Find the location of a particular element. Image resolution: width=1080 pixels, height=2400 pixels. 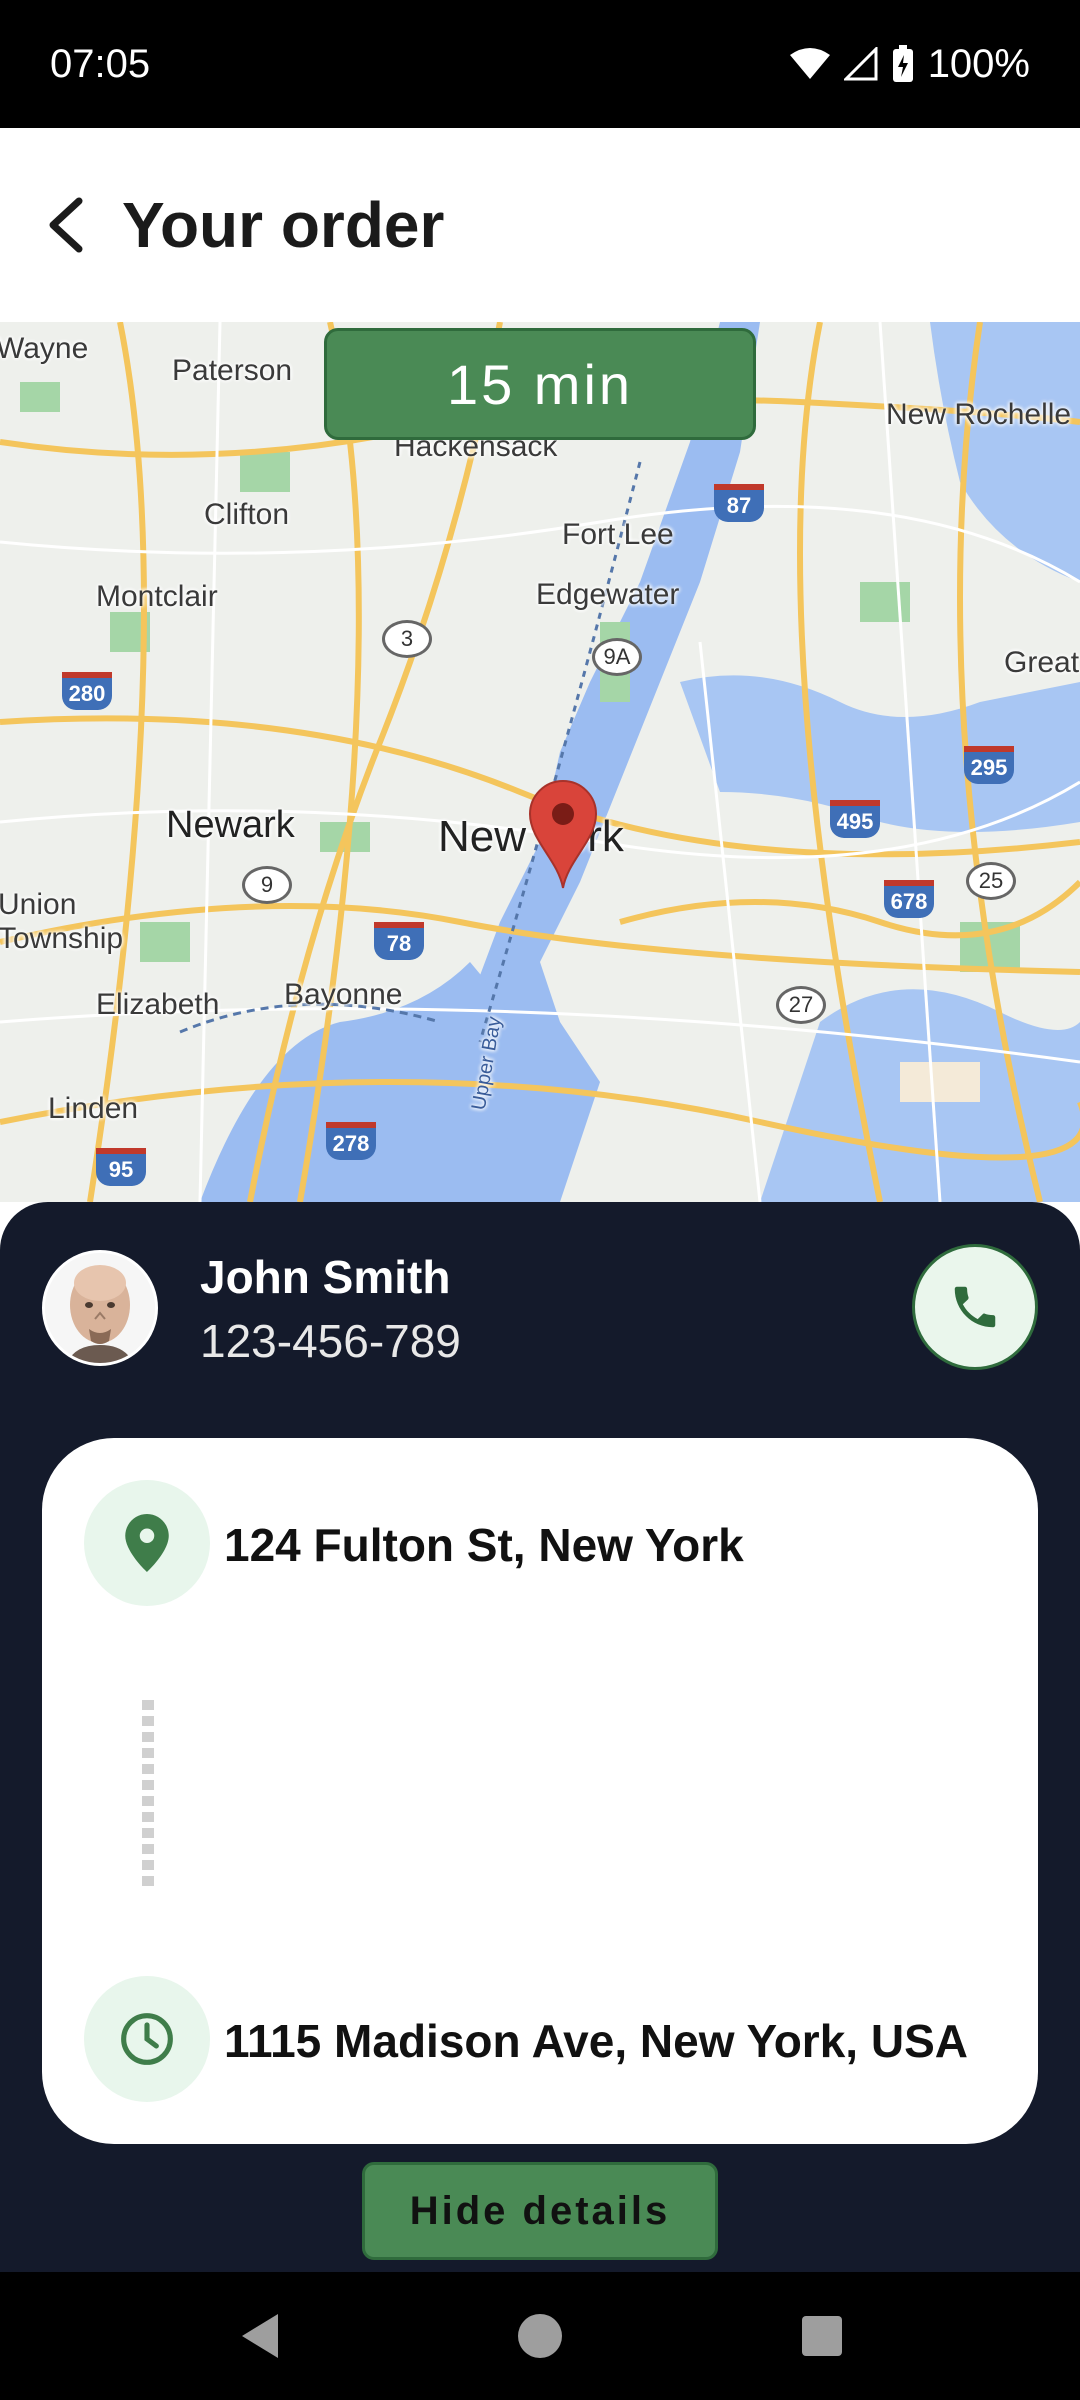

driver-row: John Smith 123-456-789 is located at coordinates (540, 1317).